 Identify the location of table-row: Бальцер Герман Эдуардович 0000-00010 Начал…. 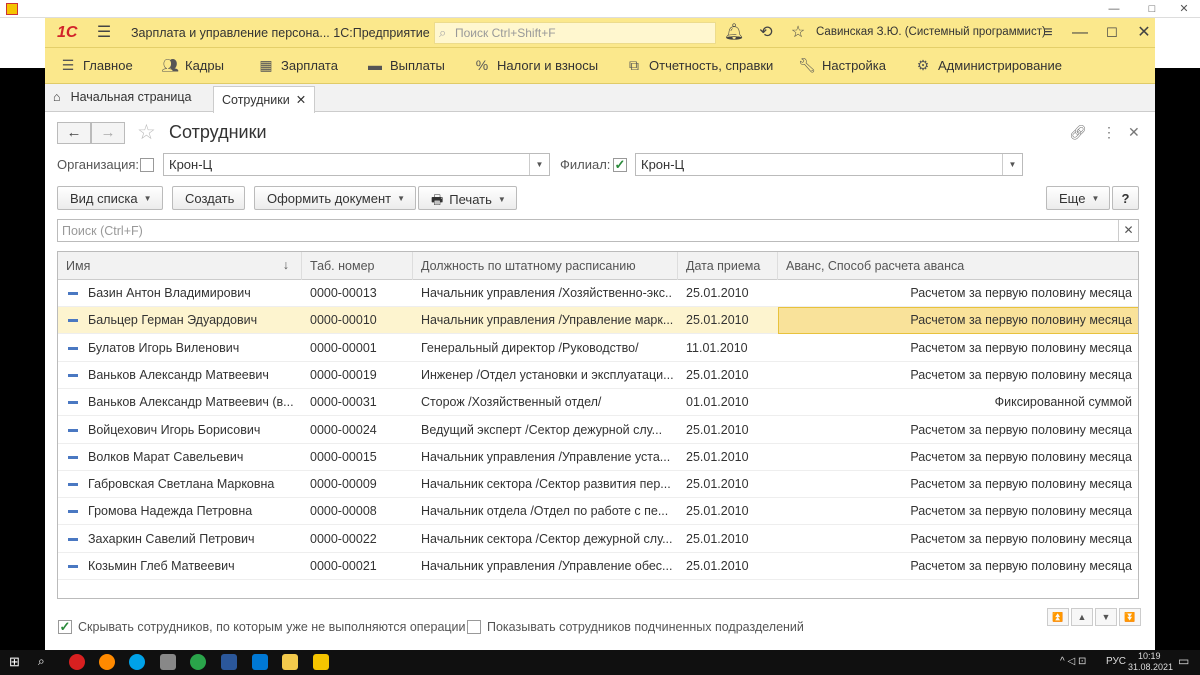
(598, 321).